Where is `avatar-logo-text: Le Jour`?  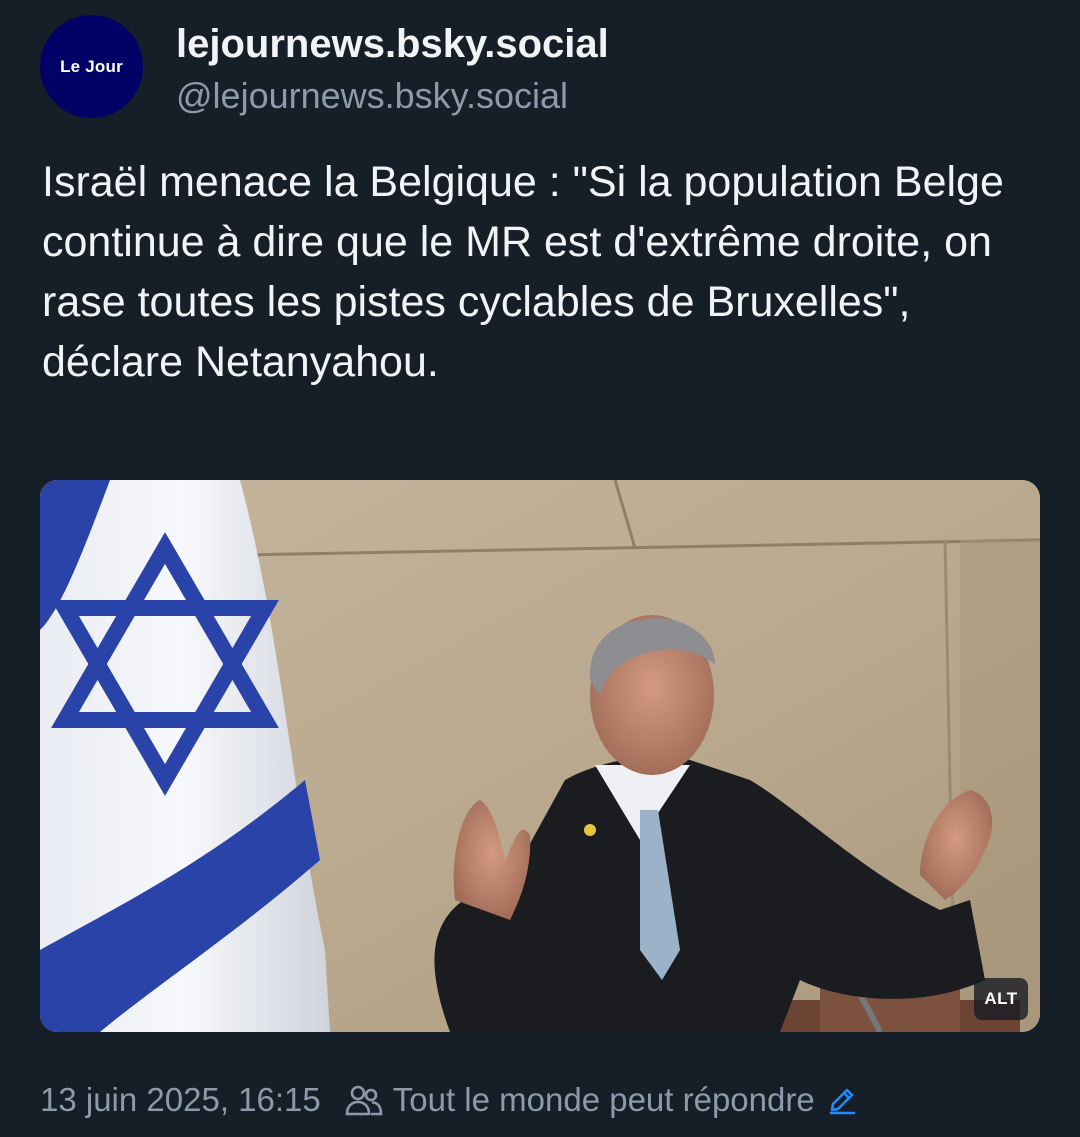 avatar-logo-text: Le Jour is located at coordinates (91, 66).